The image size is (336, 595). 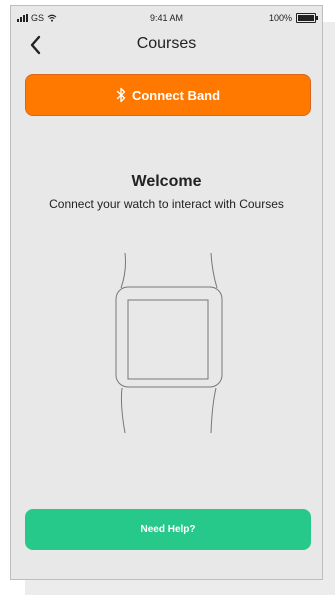 What do you see at coordinates (176, 95) in the screenshot?
I see `connect-band-label: Connect Band` at bounding box center [176, 95].